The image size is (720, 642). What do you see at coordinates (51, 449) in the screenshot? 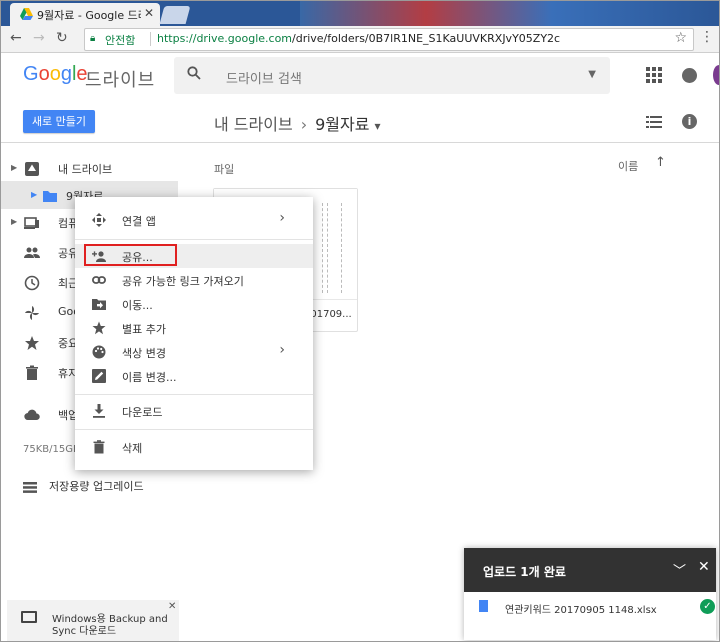
I see `storage-quota: 75KB/15GB` at bounding box center [51, 449].